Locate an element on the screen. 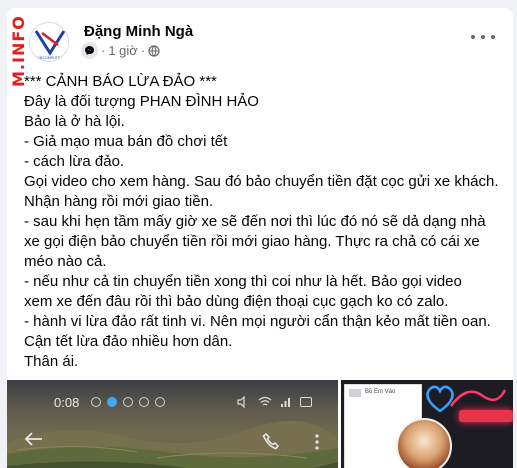  neon-sign-bar is located at coordinates (486, 416).